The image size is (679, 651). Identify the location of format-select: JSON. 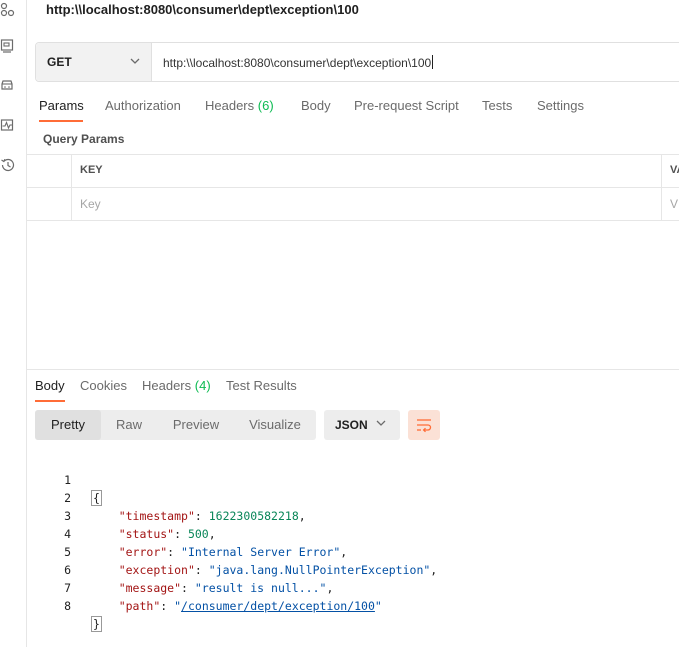
(362, 425).